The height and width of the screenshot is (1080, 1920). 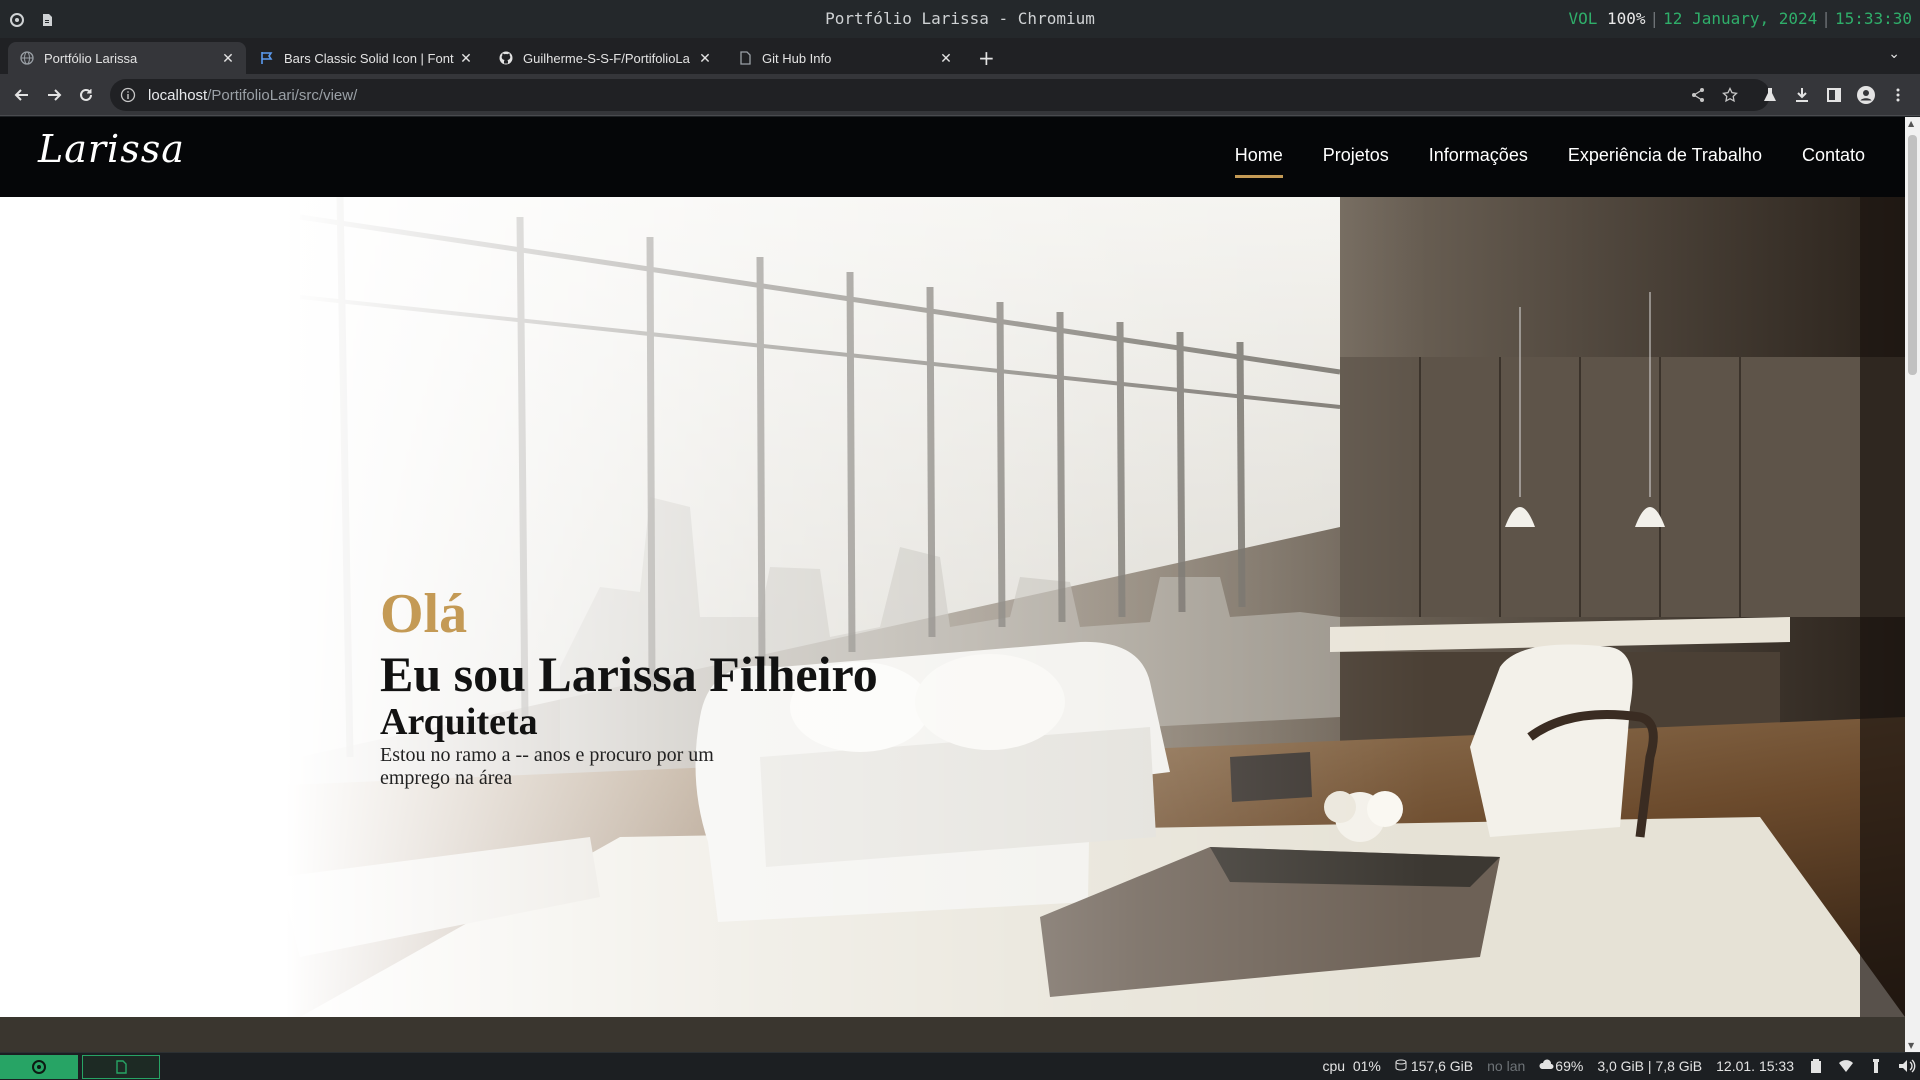 I want to click on nav-experiencia: Experiência de Trabalho, so click(x=1665, y=157).